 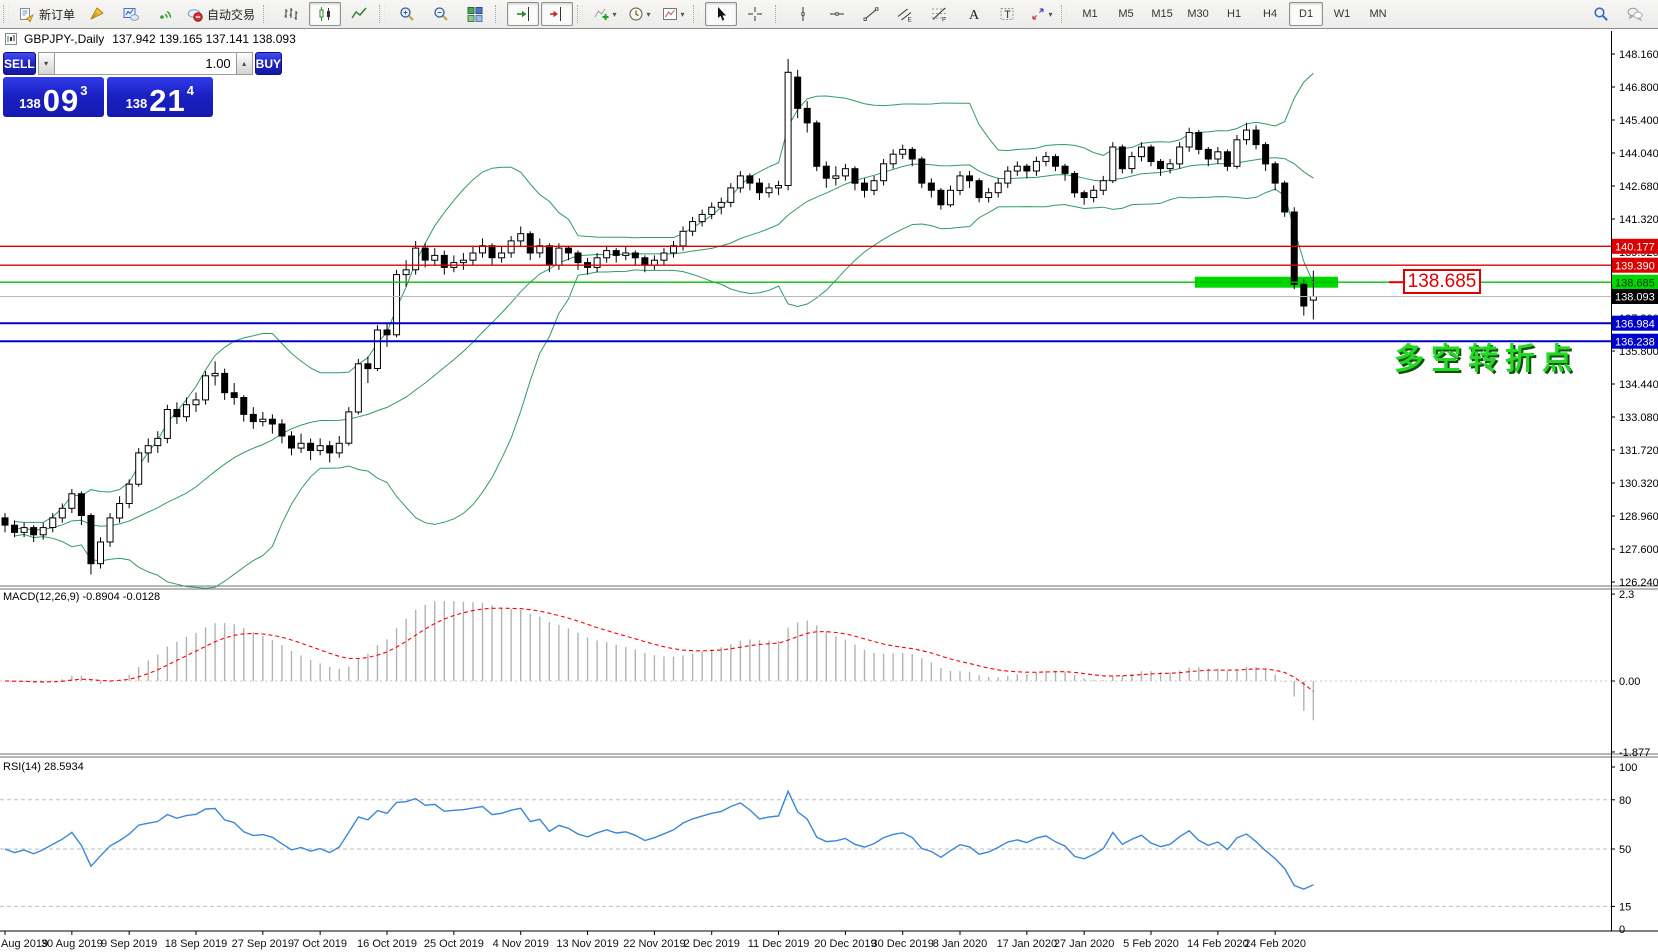 I want to click on community-chat-button, so click(x=1635, y=14).